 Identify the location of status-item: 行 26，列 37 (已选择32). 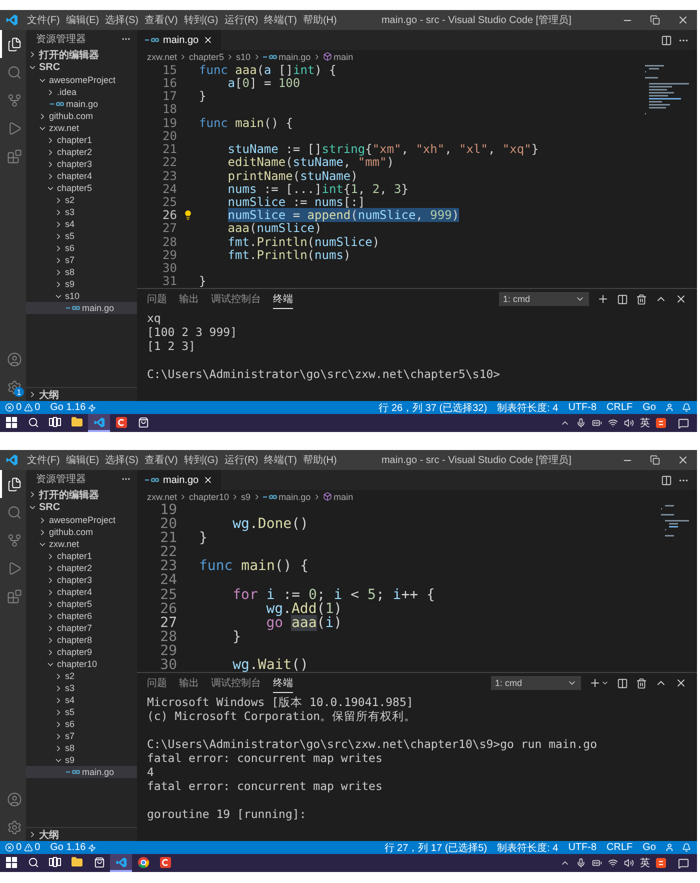
(433, 407).